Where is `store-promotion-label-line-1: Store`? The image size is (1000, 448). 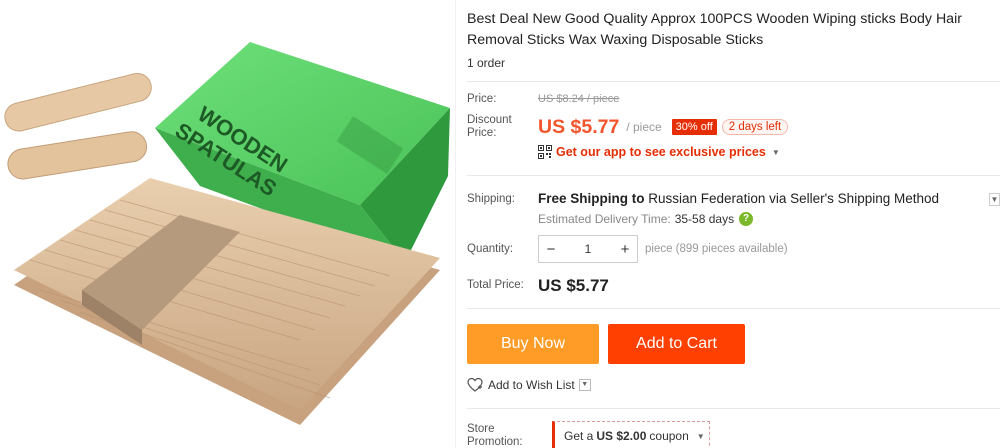
store-promotion-label-line-1: Store is located at coordinates (481, 429).